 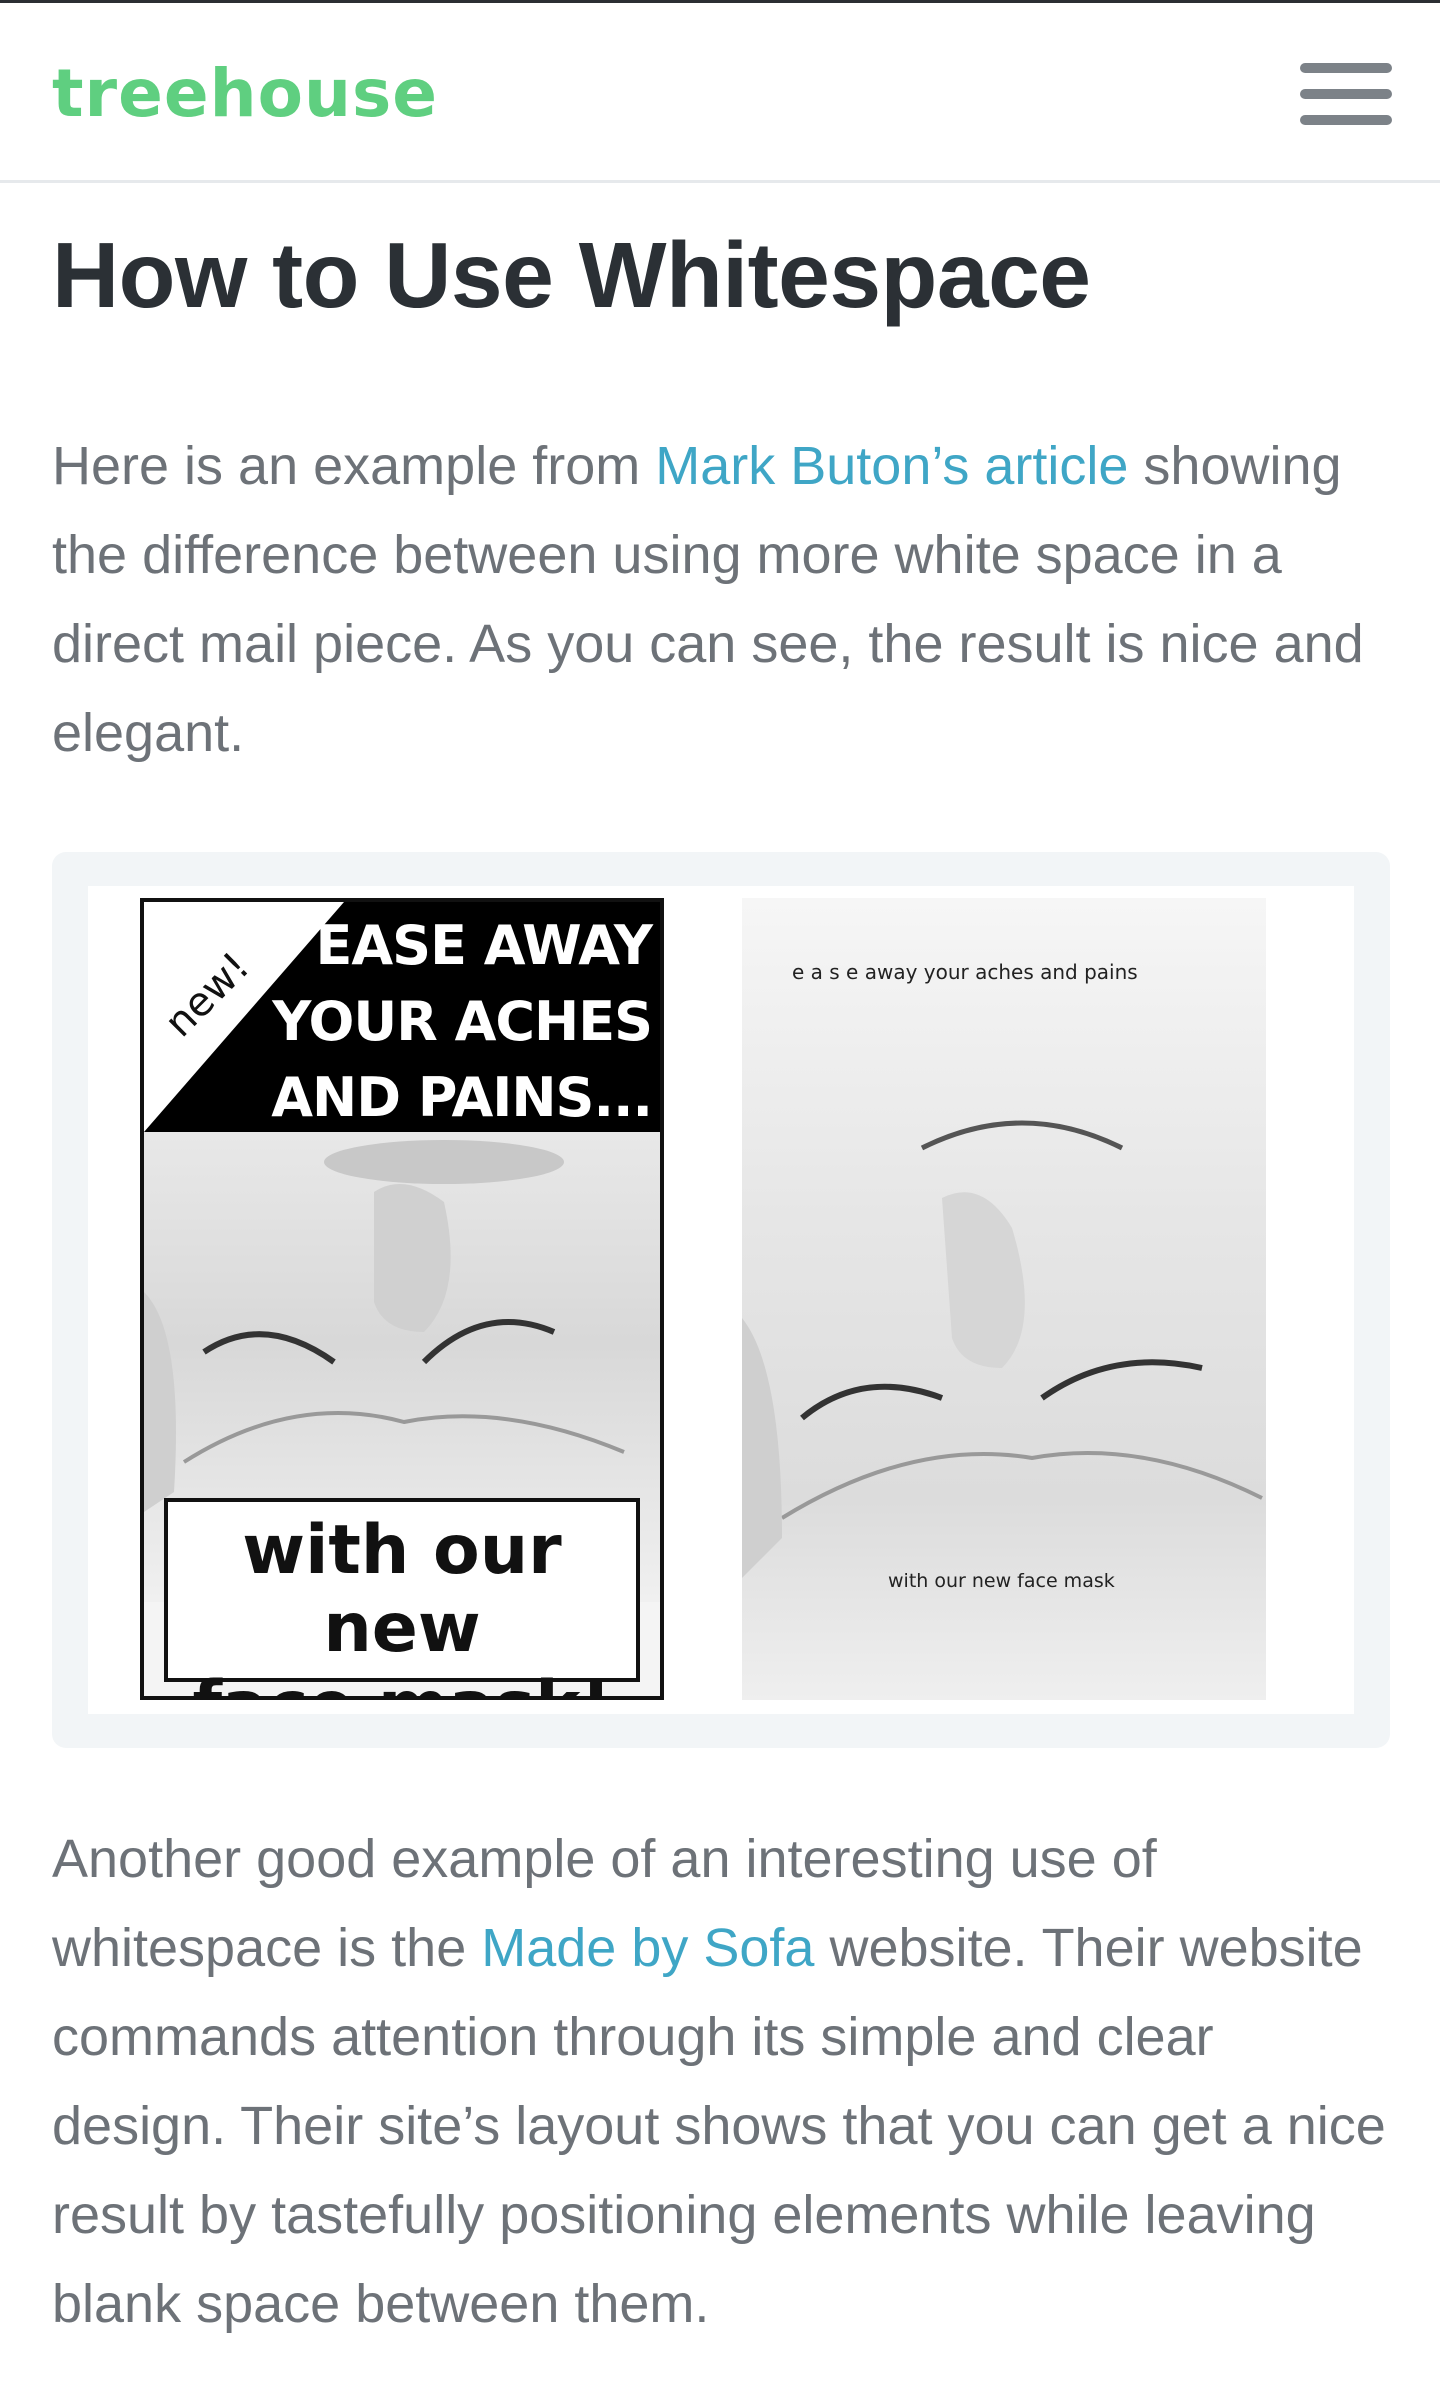 I want to click on site-header: treehouse, so click(x=720, y=93).